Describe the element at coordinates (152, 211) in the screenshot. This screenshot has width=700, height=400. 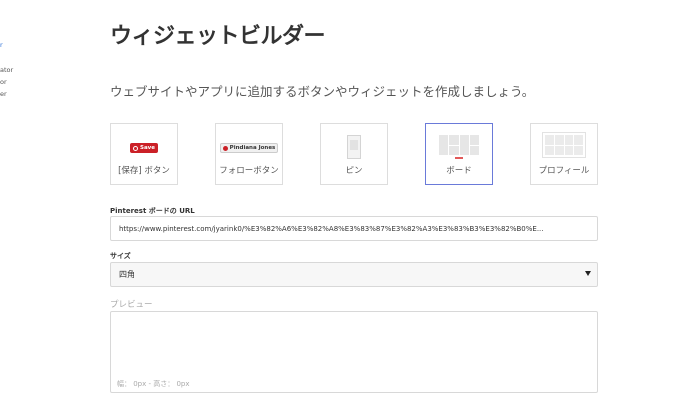
I see `board-url-label: Pinterest ボードの URL` at that location.